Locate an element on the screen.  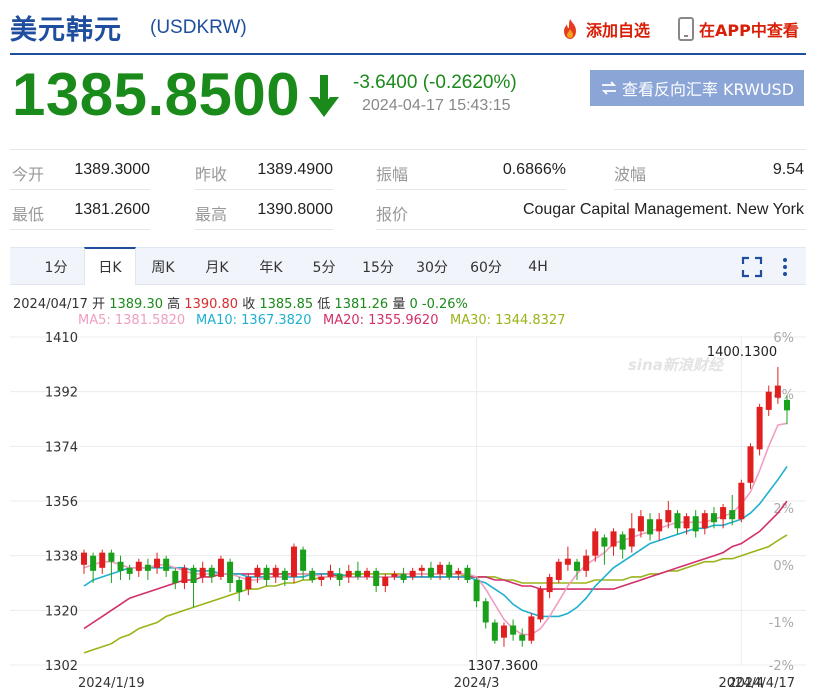
y-tick-label: 1374 is located at coordinates (61, 447).